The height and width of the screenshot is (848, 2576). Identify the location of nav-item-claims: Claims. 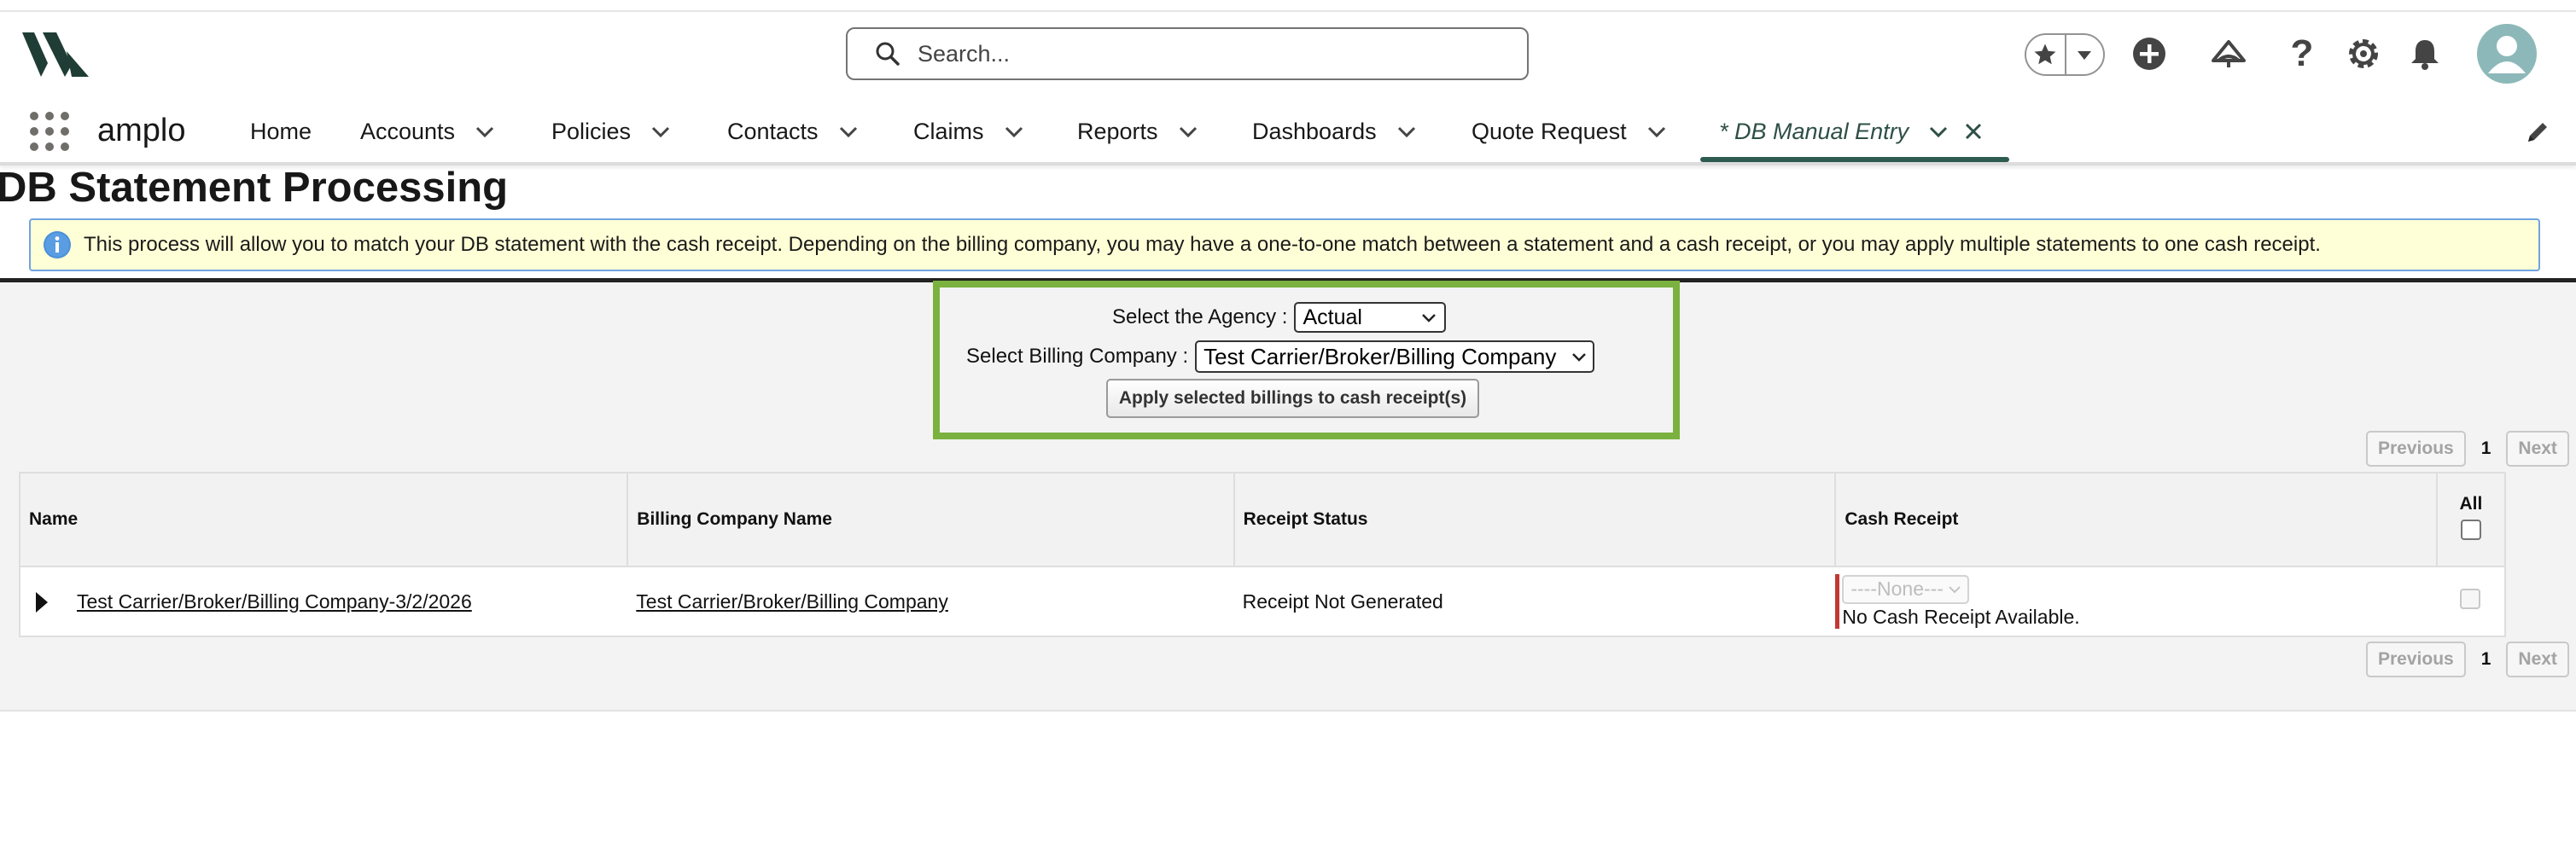
(969, 132).